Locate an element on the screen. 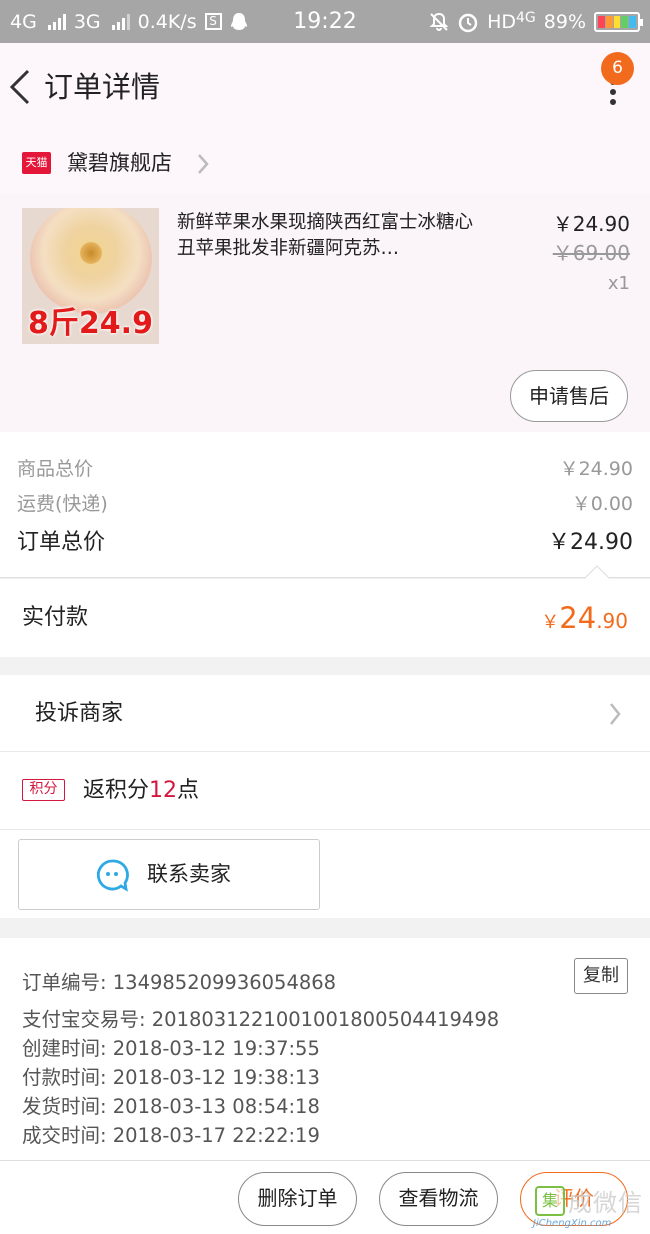  payment-decimal: .90 is located at coordinates (612, 621).